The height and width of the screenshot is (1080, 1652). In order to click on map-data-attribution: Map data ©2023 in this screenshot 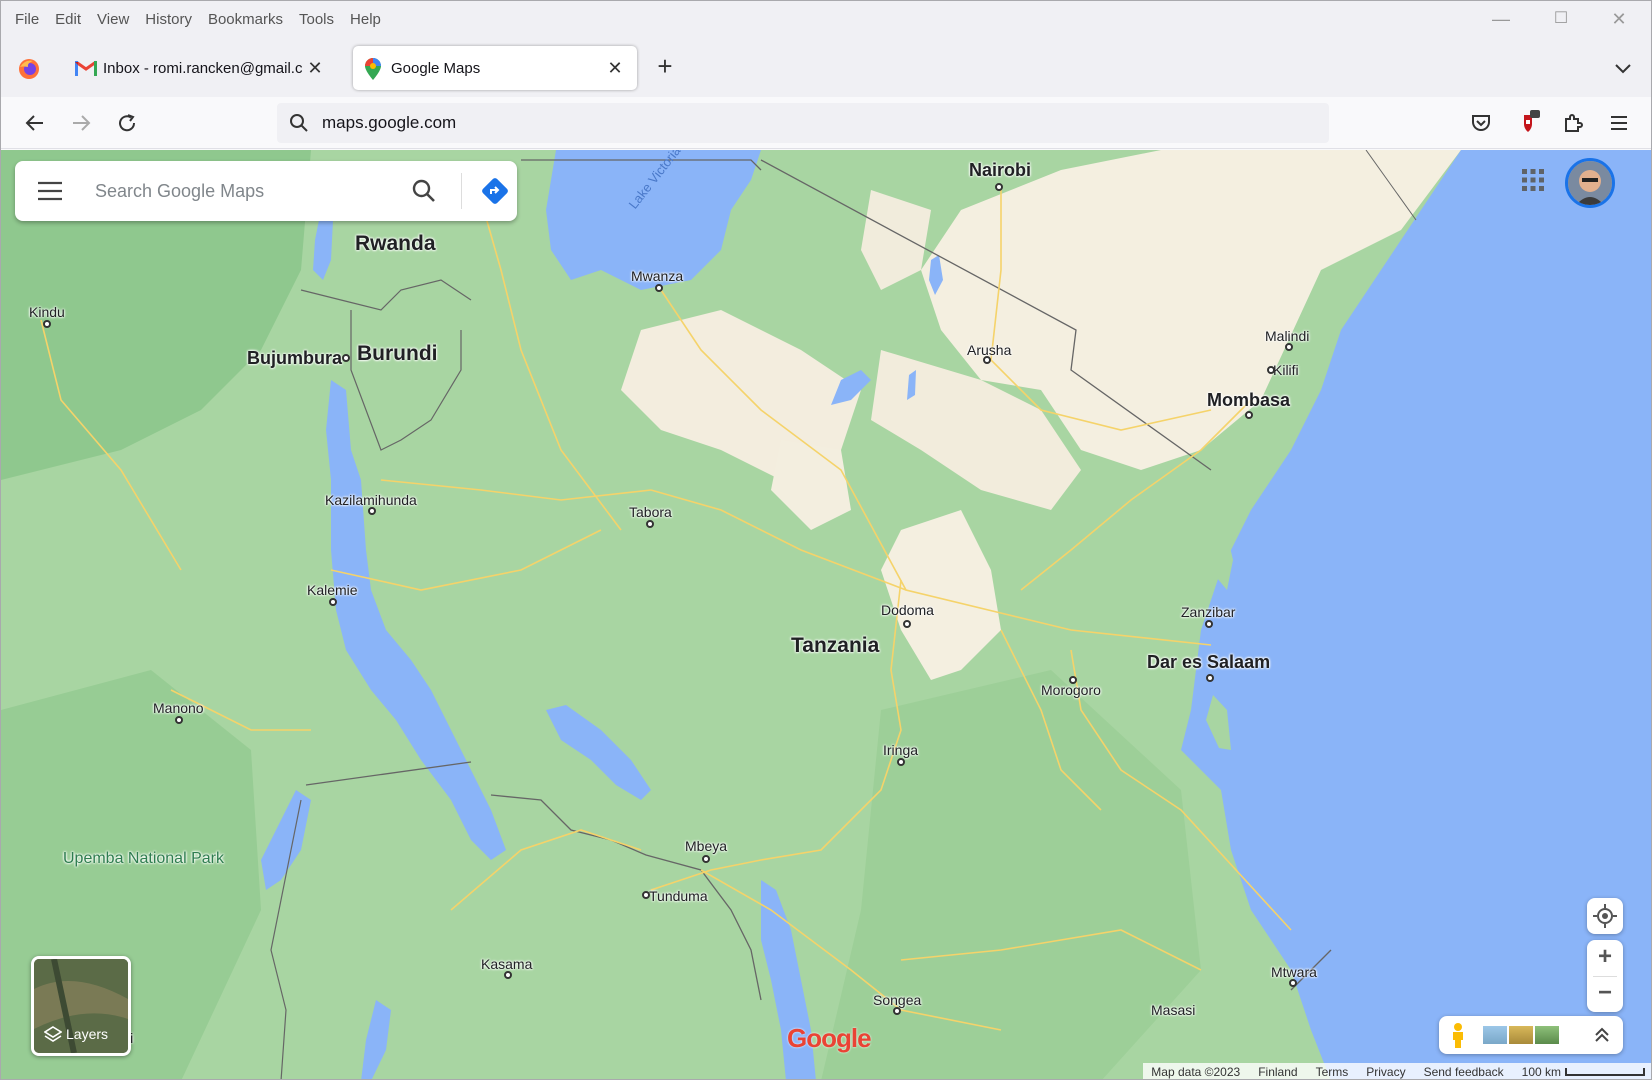, I will do `click(1196, 1072)`.